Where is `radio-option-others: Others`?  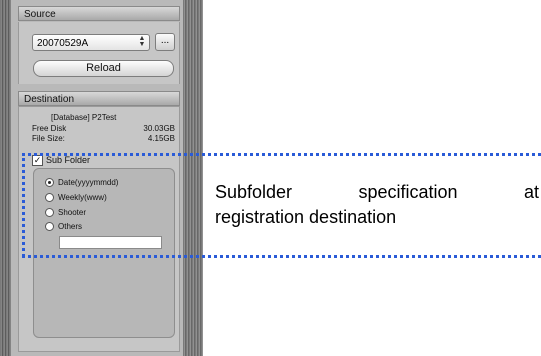 radio-option-others: Others is located at coordinates (64, 227).